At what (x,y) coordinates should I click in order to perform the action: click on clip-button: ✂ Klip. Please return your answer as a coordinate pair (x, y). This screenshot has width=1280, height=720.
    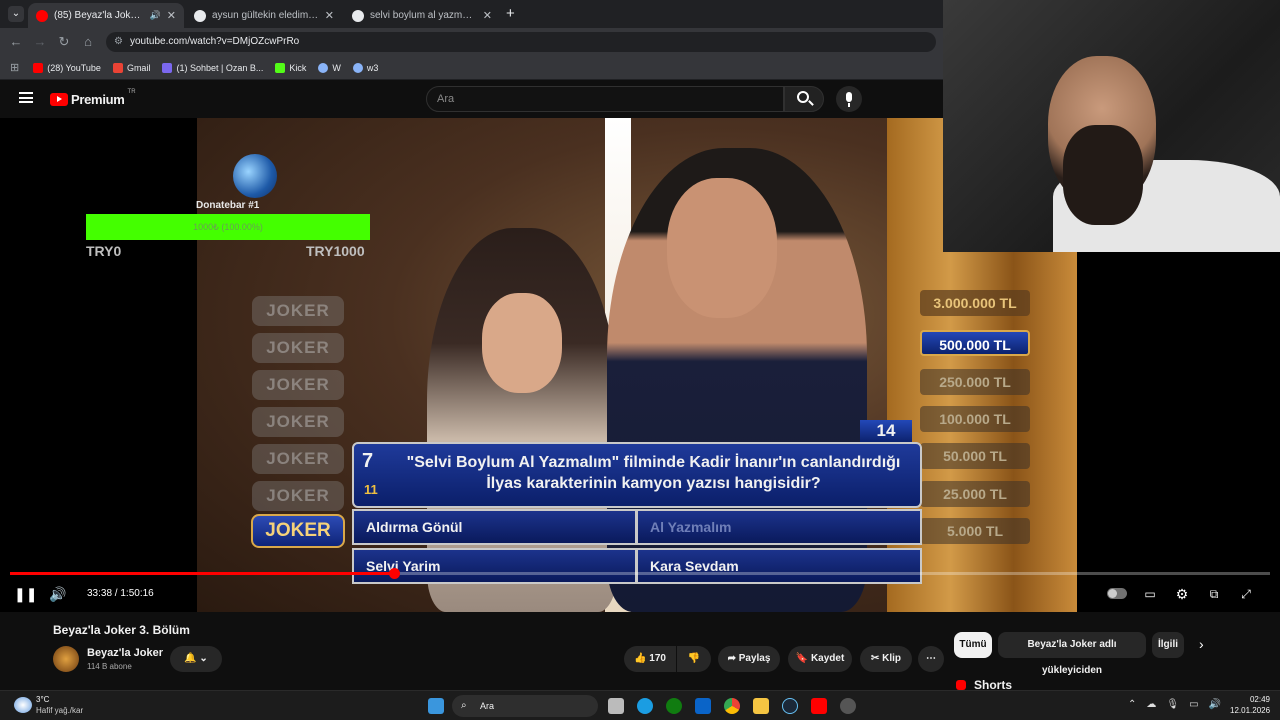
    Looking at the image, I should click on (886, 659).